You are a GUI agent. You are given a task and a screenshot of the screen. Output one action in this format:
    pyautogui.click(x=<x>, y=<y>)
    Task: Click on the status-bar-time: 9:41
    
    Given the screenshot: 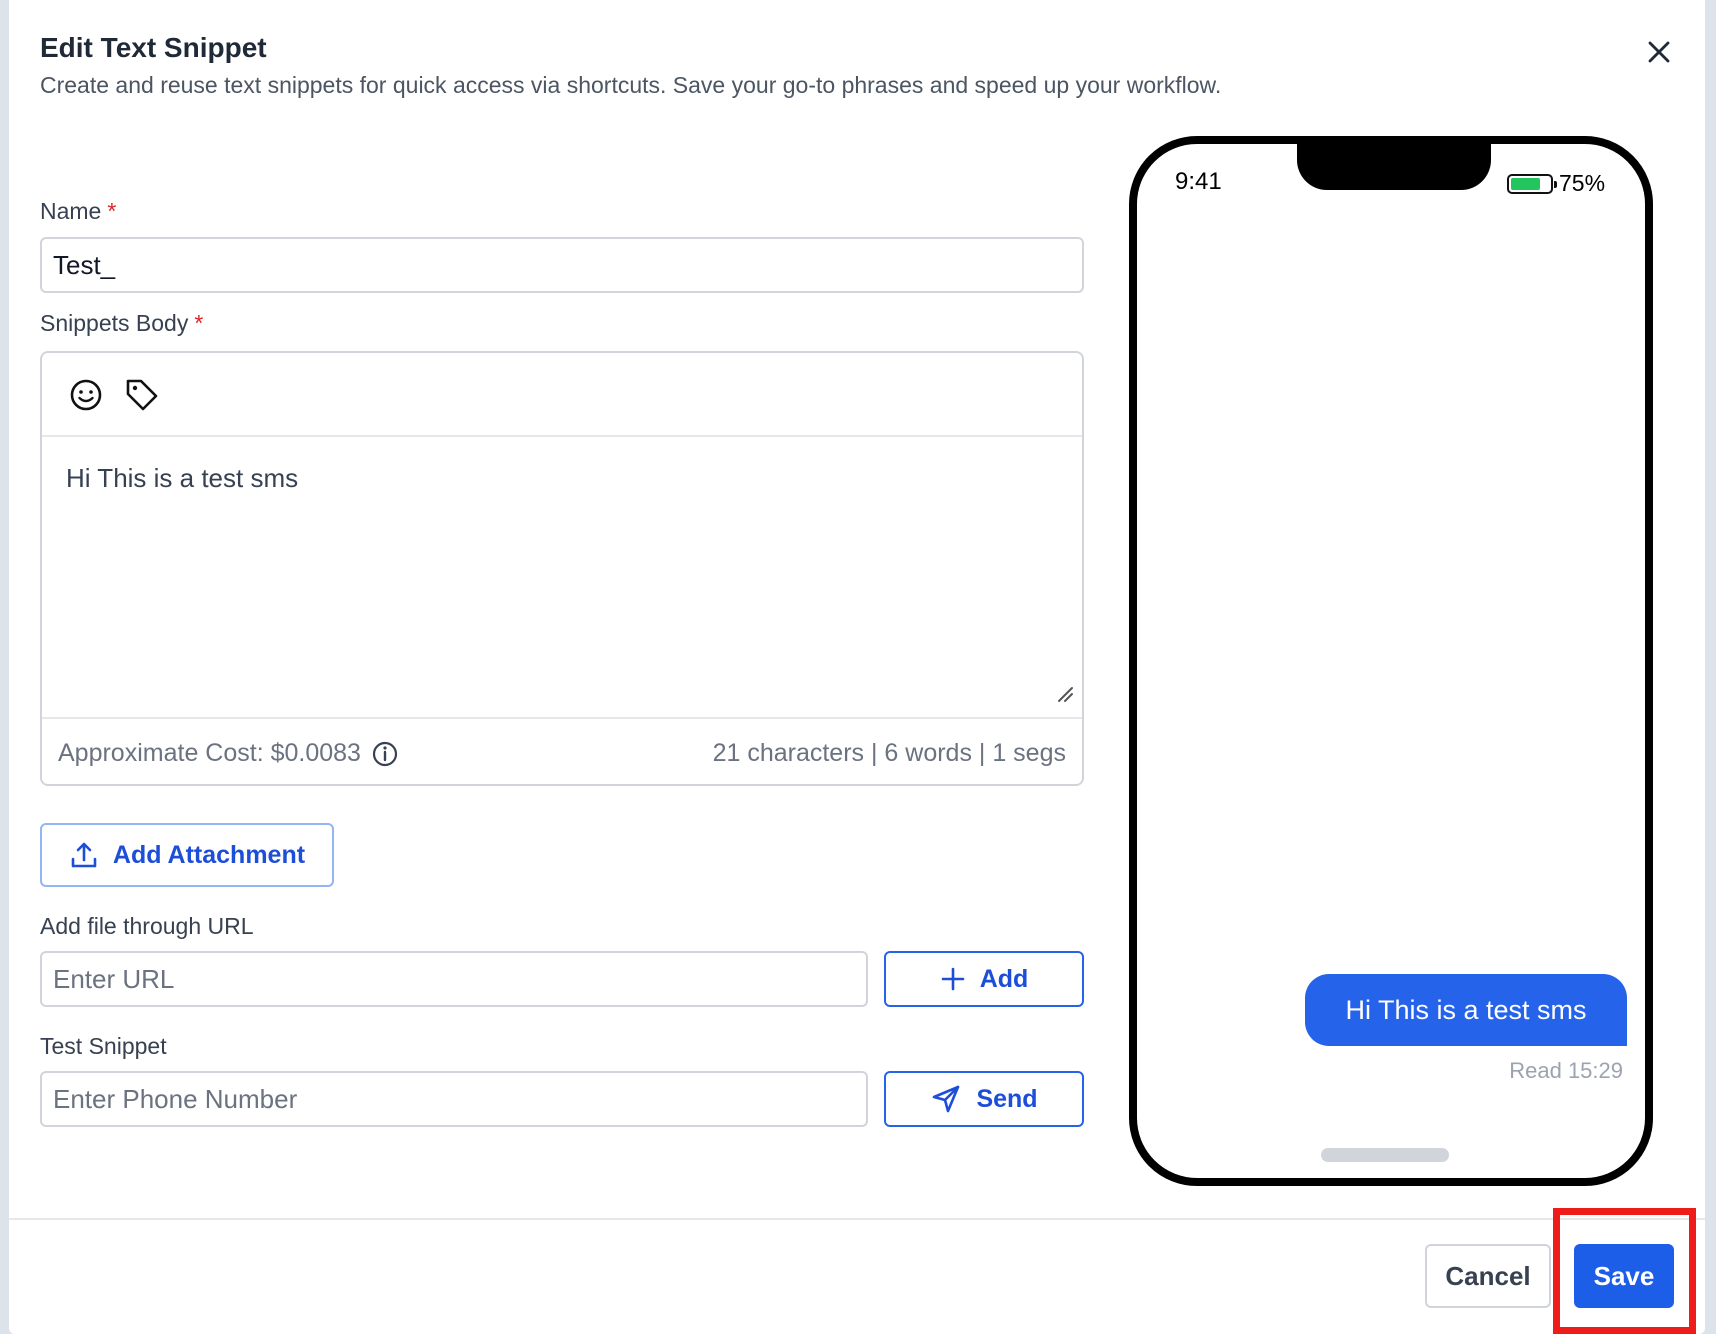 What is the action you would take?
    pyautogui.click(x=1198, y=181)
    